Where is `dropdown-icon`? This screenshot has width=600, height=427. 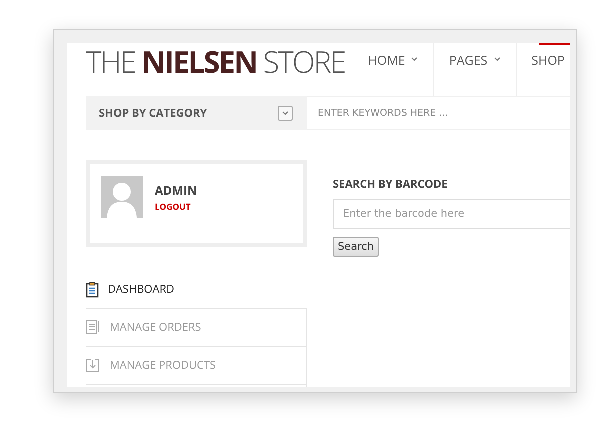
dropdown-icon is located at coordinates (285, 113).